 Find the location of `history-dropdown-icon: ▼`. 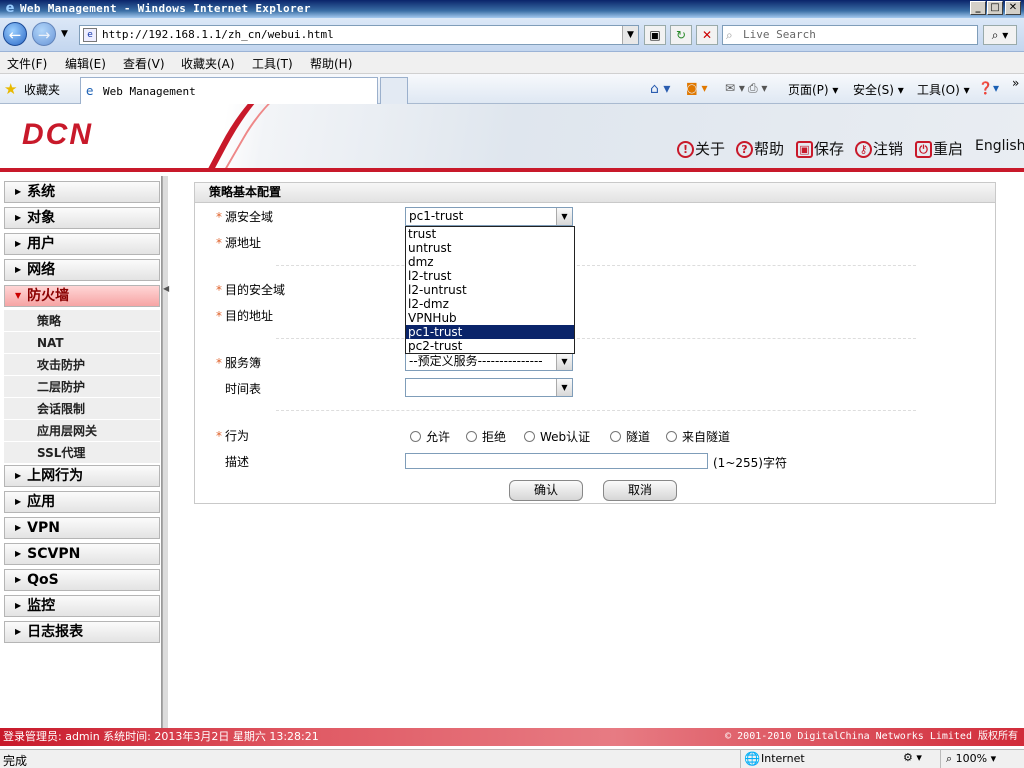

history-dropdown-icon: ▼ is located at coordinates (64, 34).